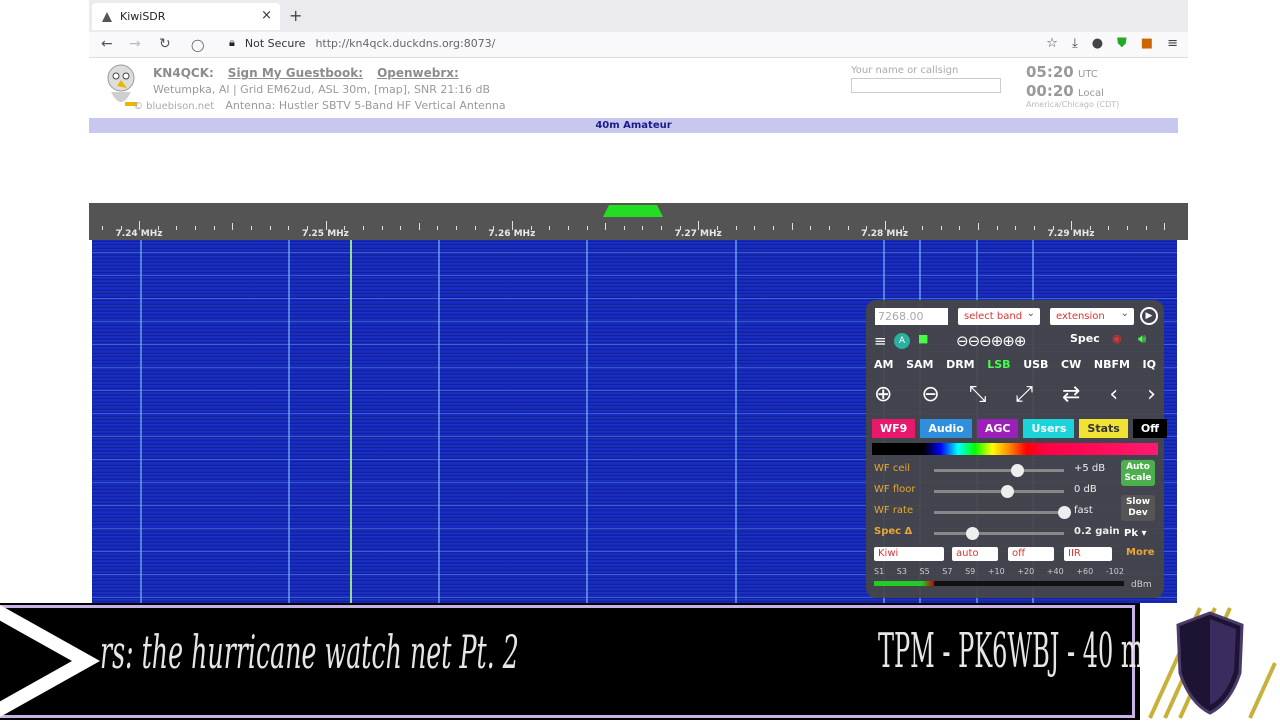 Image resolution: width=1280 pixels, height=724 pixels. Describe the element at coordinates (1135, 533) in the screenshot. I see `pk-dropdown: Pk ▾` at that location.